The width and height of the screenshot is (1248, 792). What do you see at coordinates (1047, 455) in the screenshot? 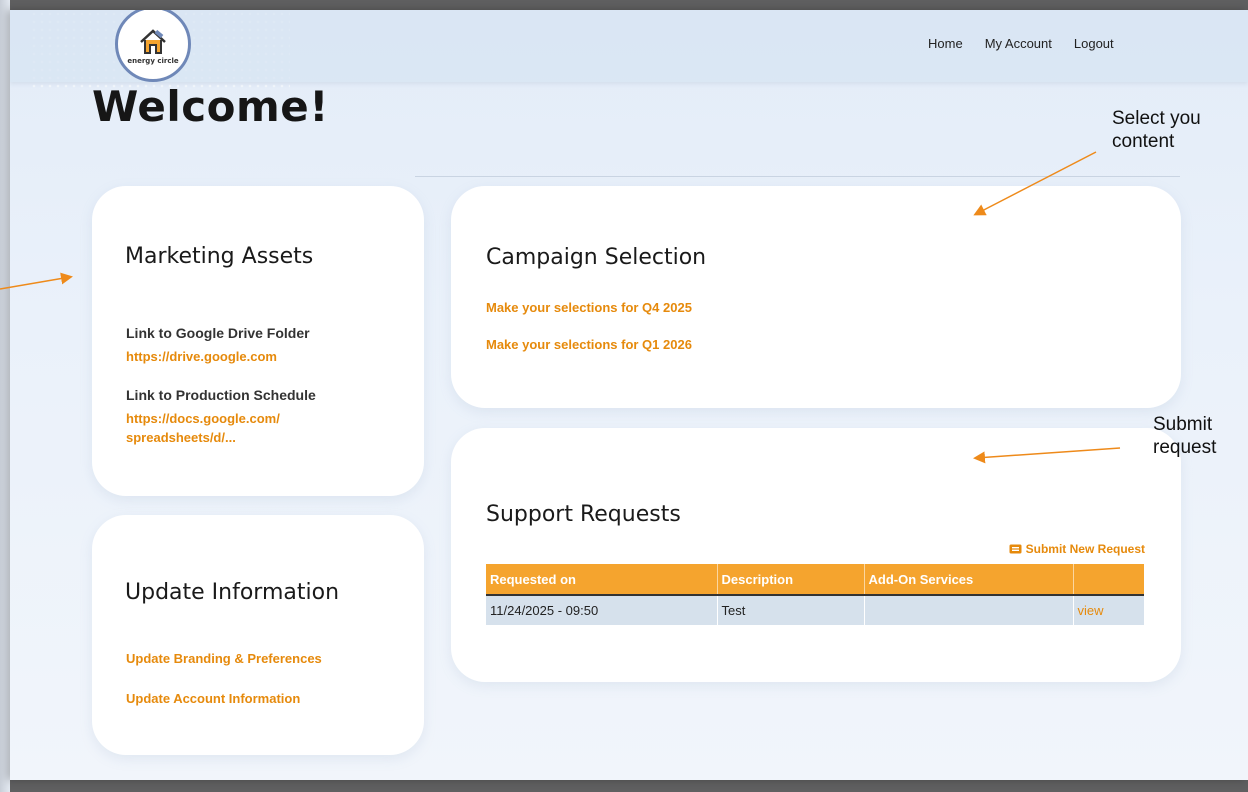
I see `arrow-to-submit-request` at bounding box center [1047, 455].